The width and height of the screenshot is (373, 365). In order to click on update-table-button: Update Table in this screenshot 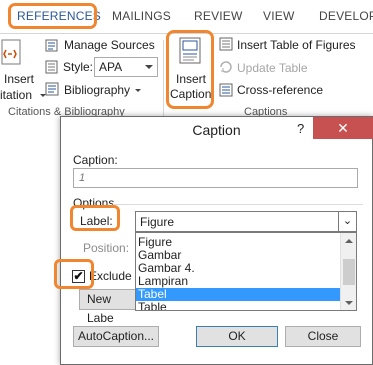, I will do `click(272, 68)`.